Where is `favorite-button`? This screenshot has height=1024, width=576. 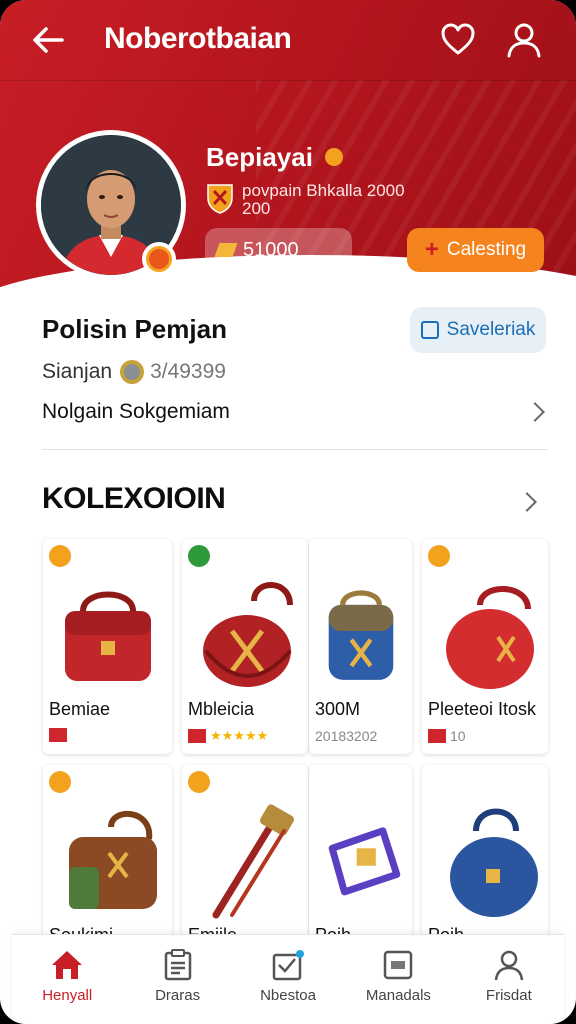
favorite-button is located at coordinates (458, 40).